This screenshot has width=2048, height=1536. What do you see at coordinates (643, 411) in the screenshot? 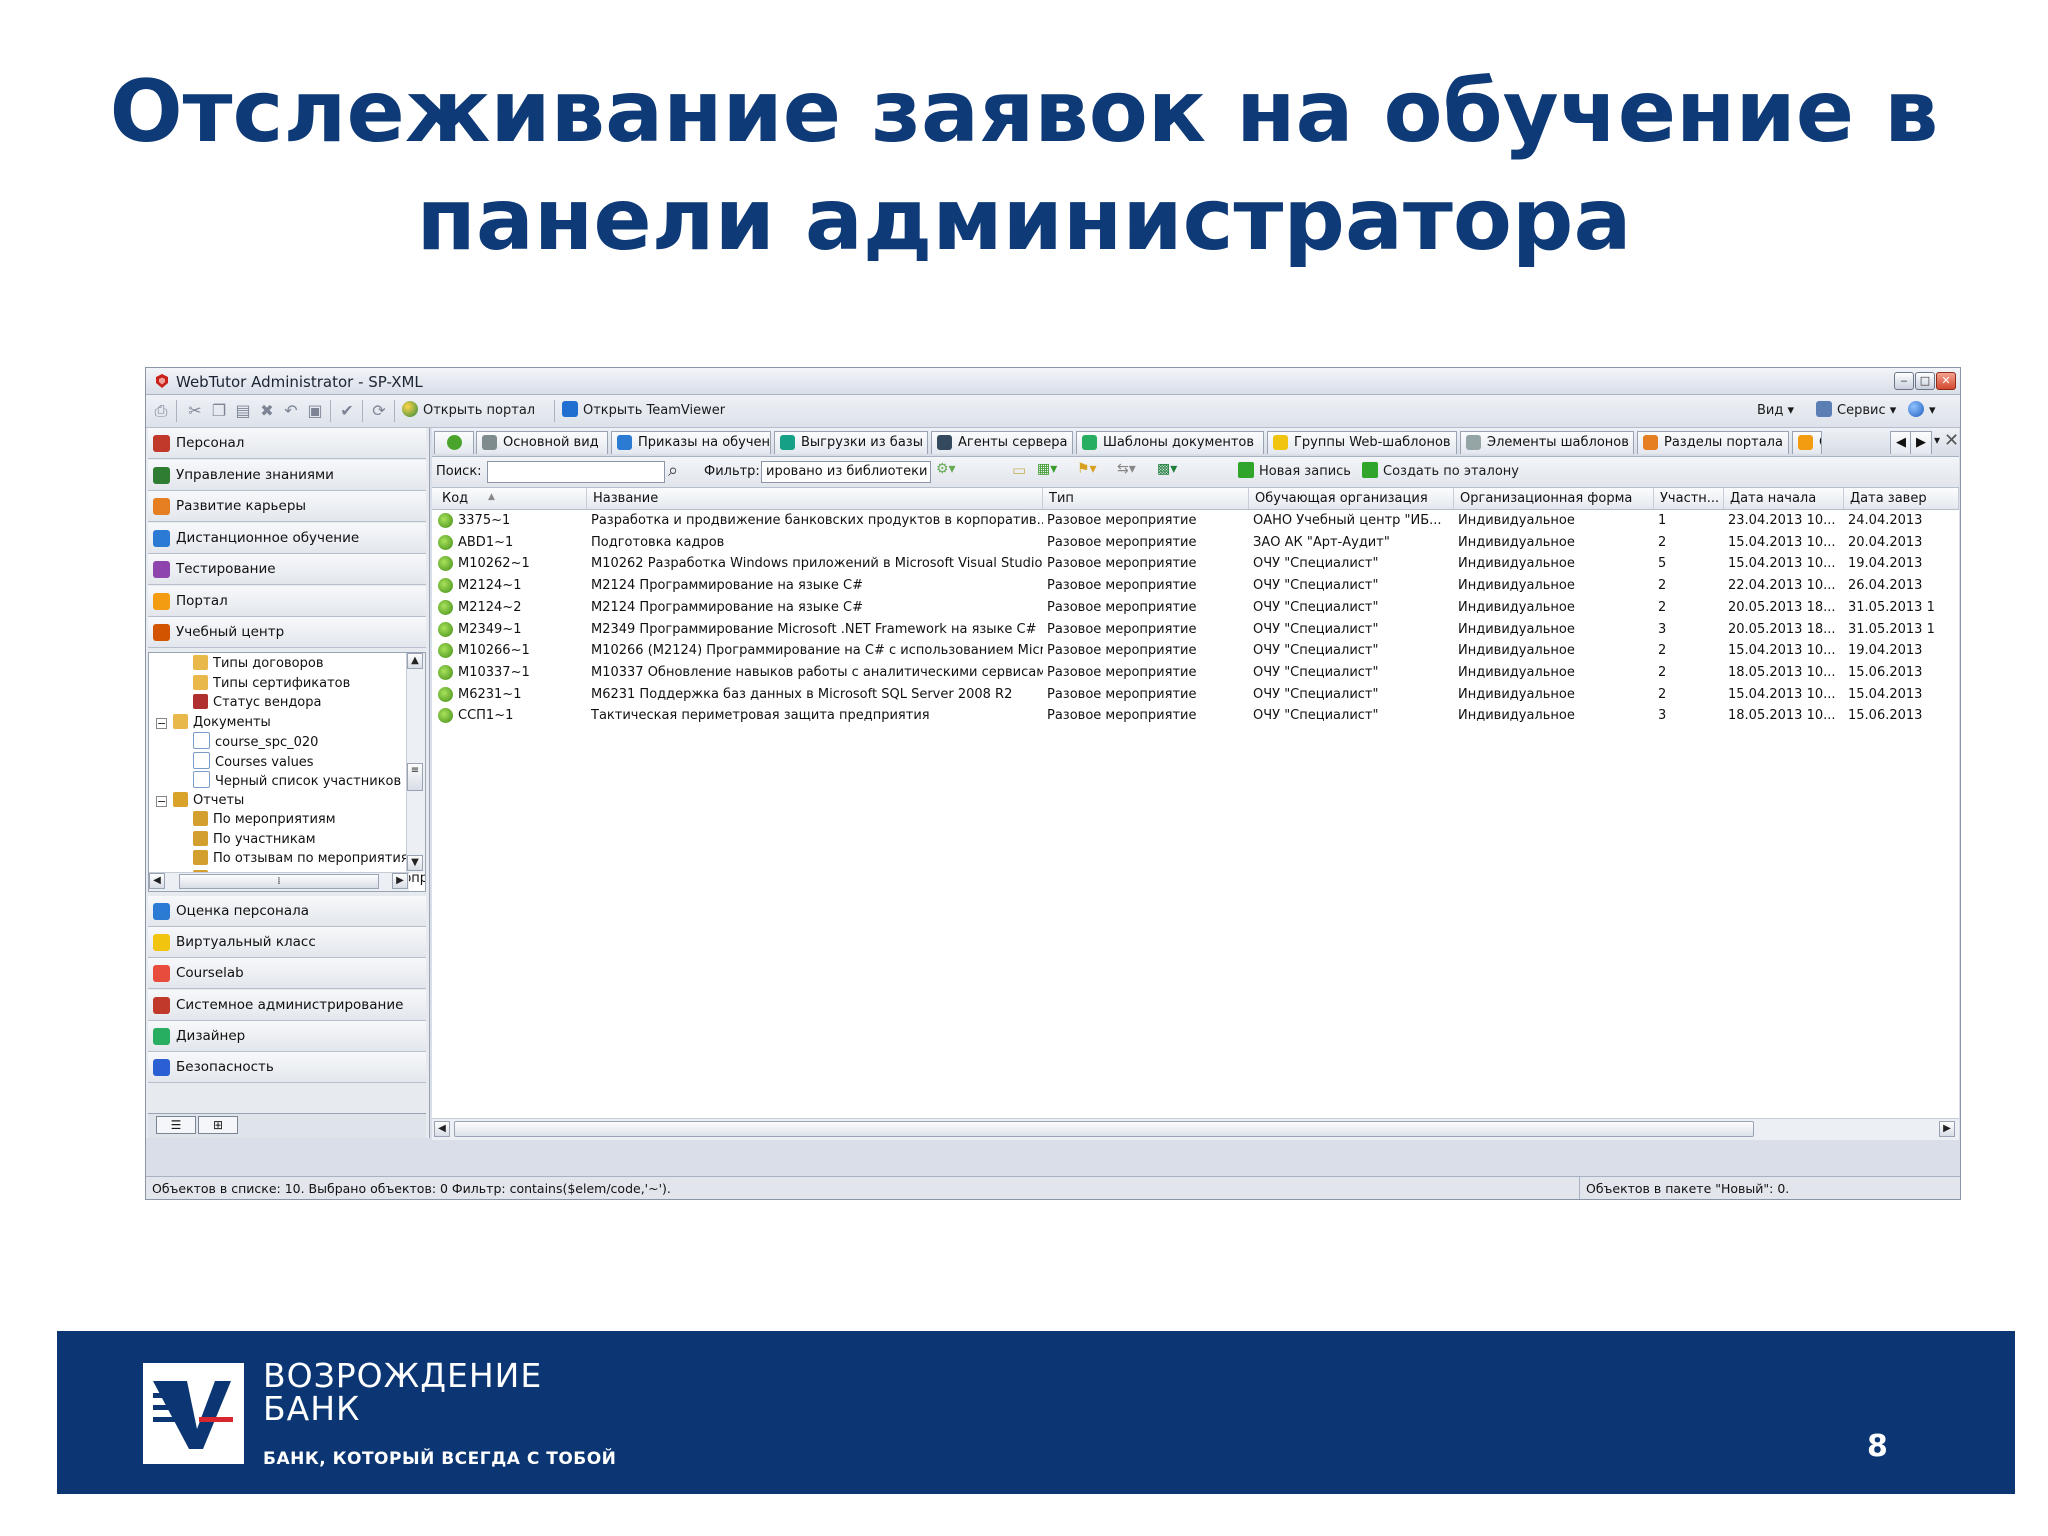
I see `open-teamviewer-button: Открыть TeamViewer` at bounding box center [643, 411].